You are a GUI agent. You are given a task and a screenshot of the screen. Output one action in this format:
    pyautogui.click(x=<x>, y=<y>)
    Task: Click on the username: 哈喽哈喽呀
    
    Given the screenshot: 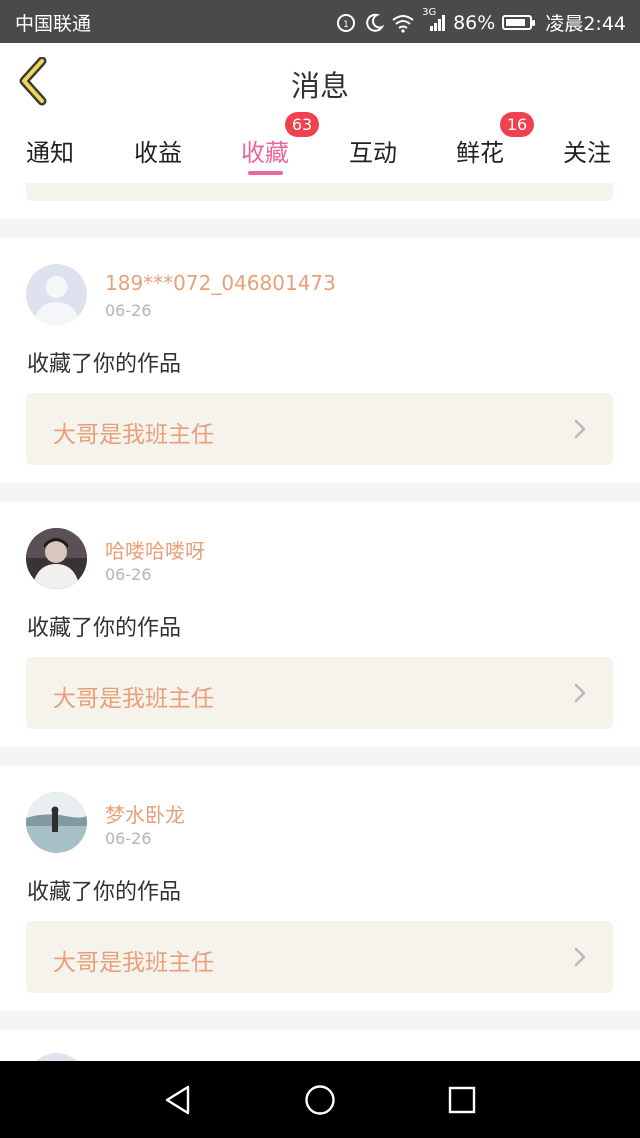 What is the action you would take?
    pyautogui.click(x=155, y=549)
    